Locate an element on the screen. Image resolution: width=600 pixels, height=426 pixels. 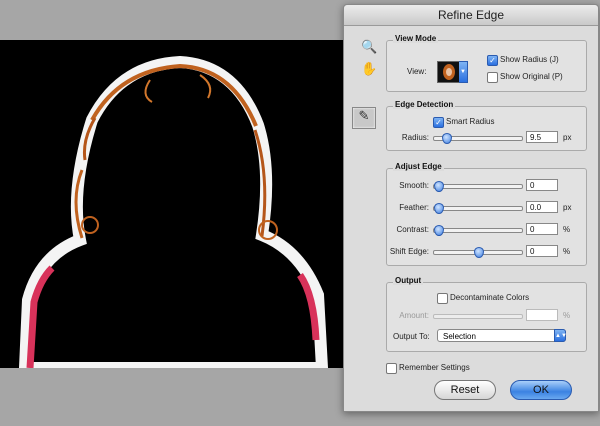
radius-slider is located at coordinates (478, 138).